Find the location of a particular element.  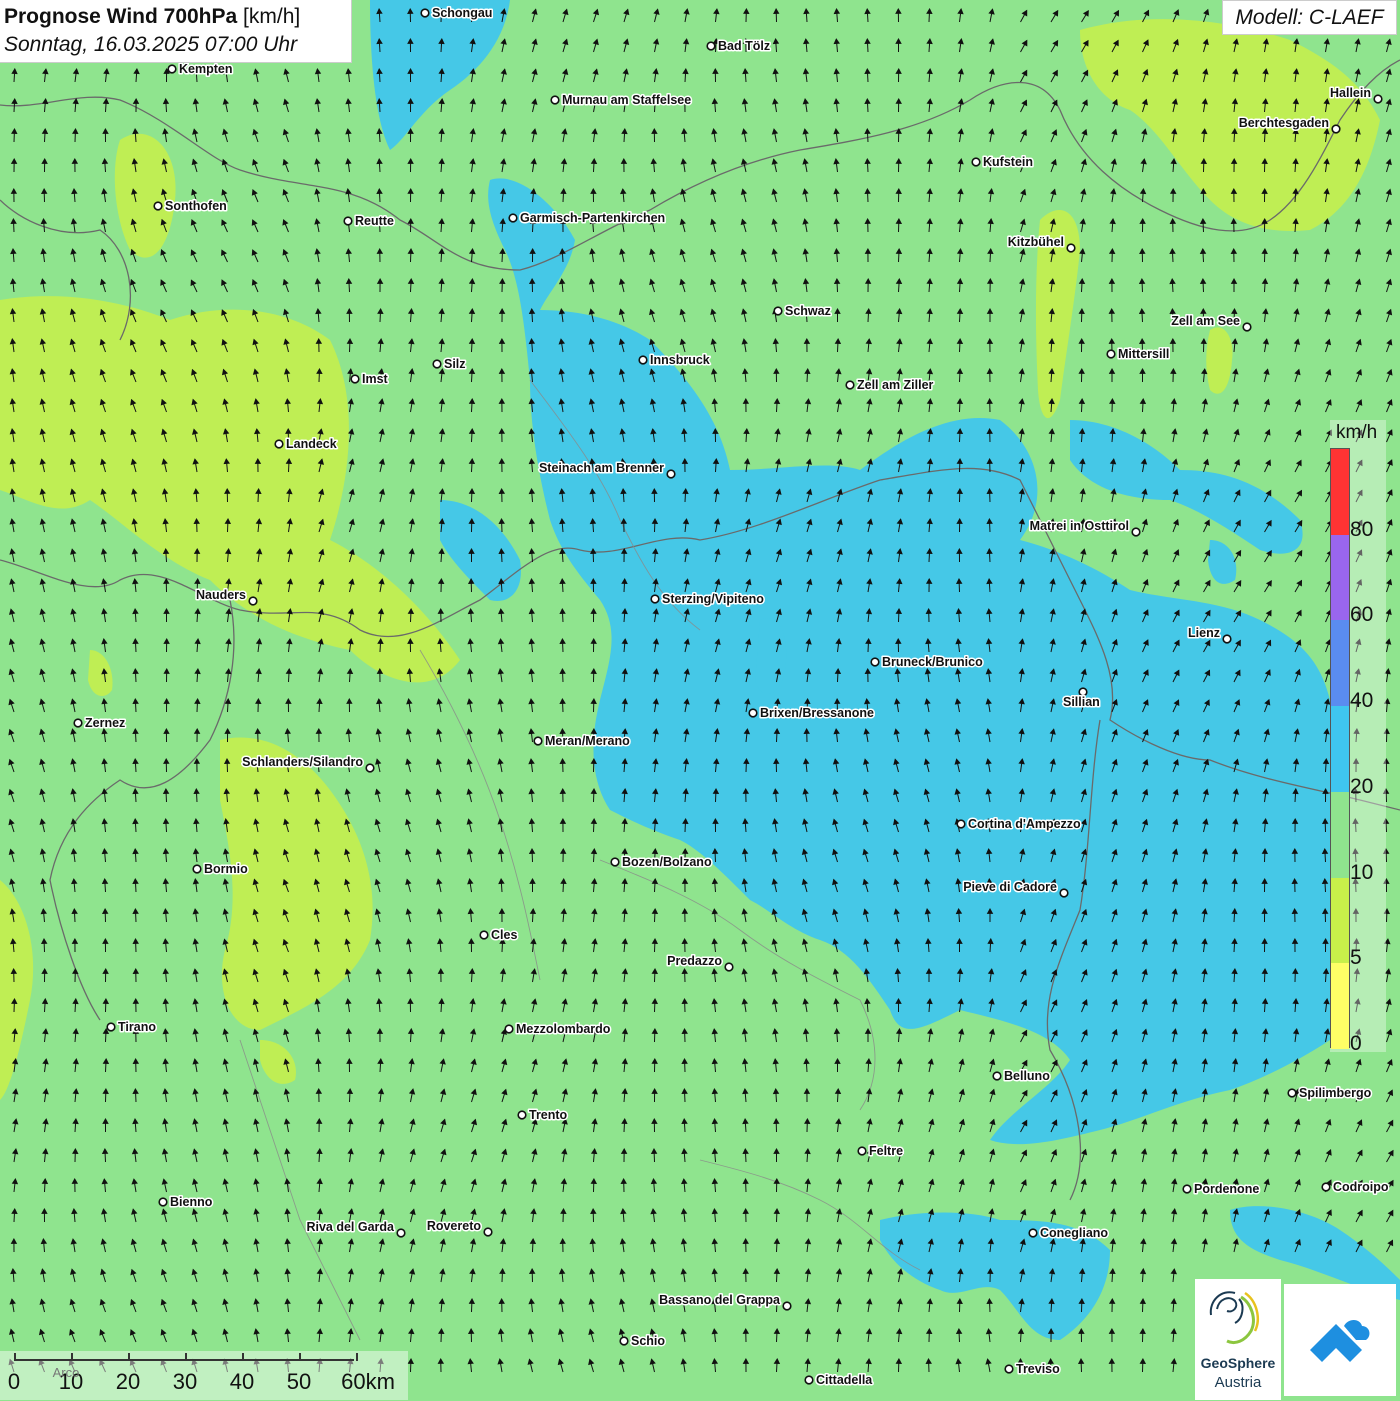

scale-bar: 0102030405060kmArco is located at coordinates (204, 1375).